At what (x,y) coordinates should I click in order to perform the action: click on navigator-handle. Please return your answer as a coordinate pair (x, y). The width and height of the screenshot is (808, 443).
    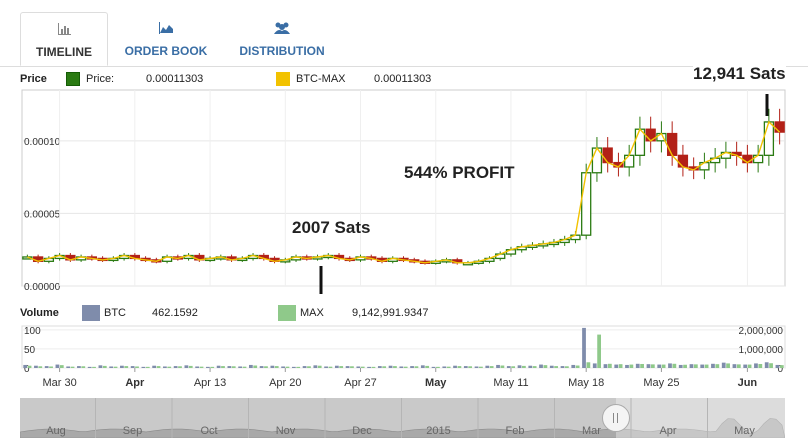
    Looking at the image, I should click on (616, 418).